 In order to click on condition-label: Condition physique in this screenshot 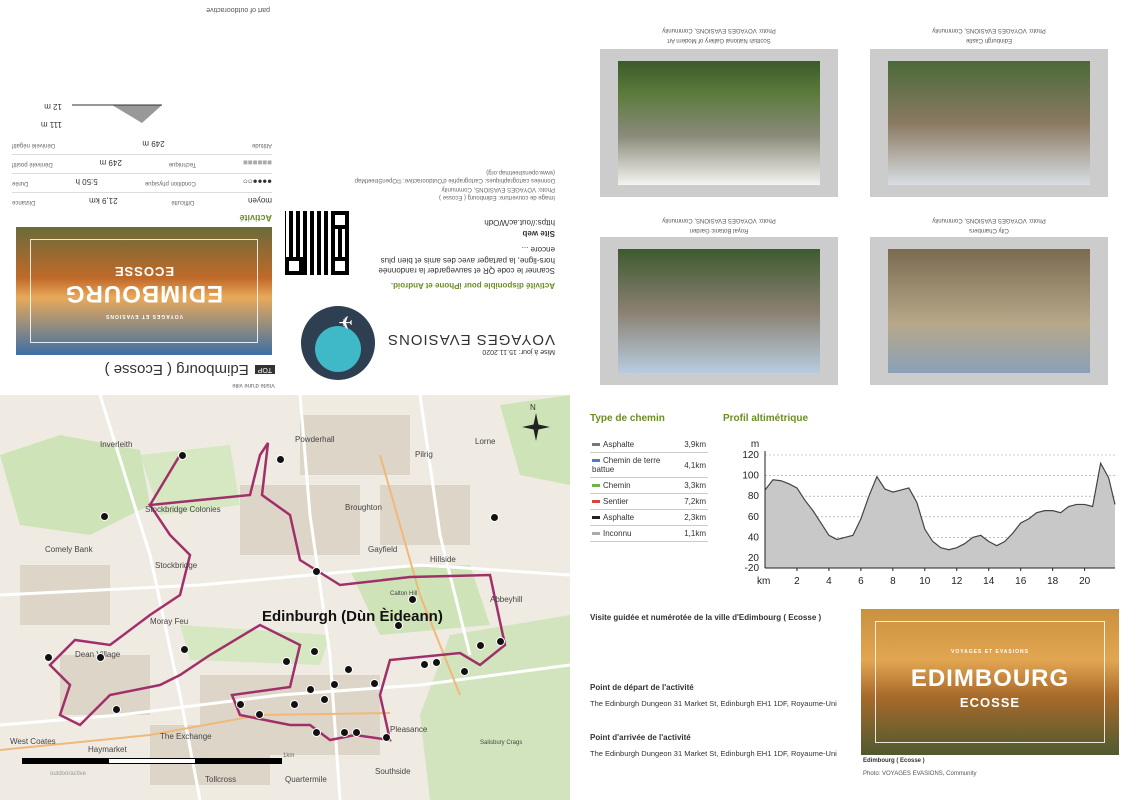, I will do `click(170, 183)`.